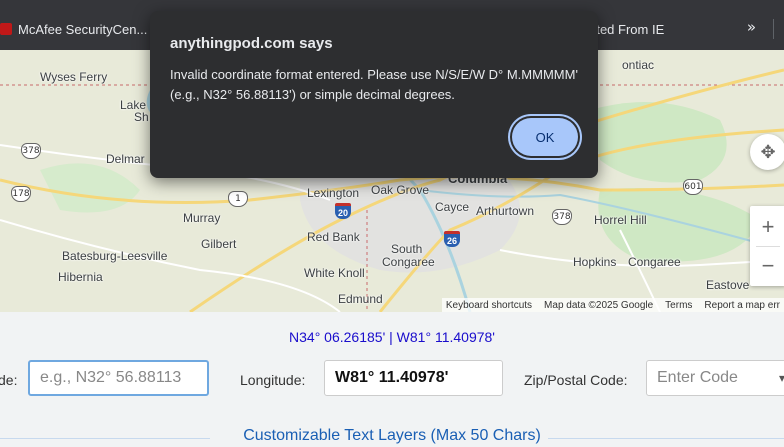  I want to click on ok-button: OK, so click(545, 137).